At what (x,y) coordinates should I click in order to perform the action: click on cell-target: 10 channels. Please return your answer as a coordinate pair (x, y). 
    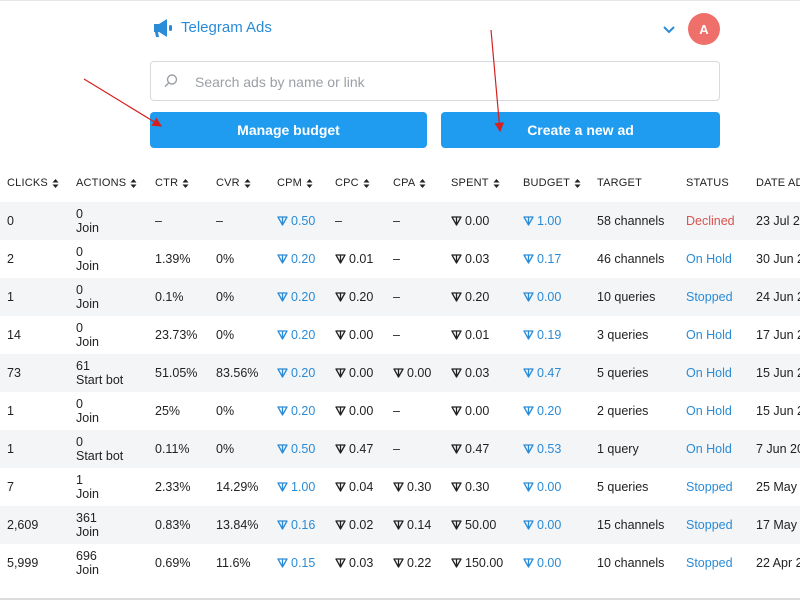
    Looking at the image, I should click on (631, 563).